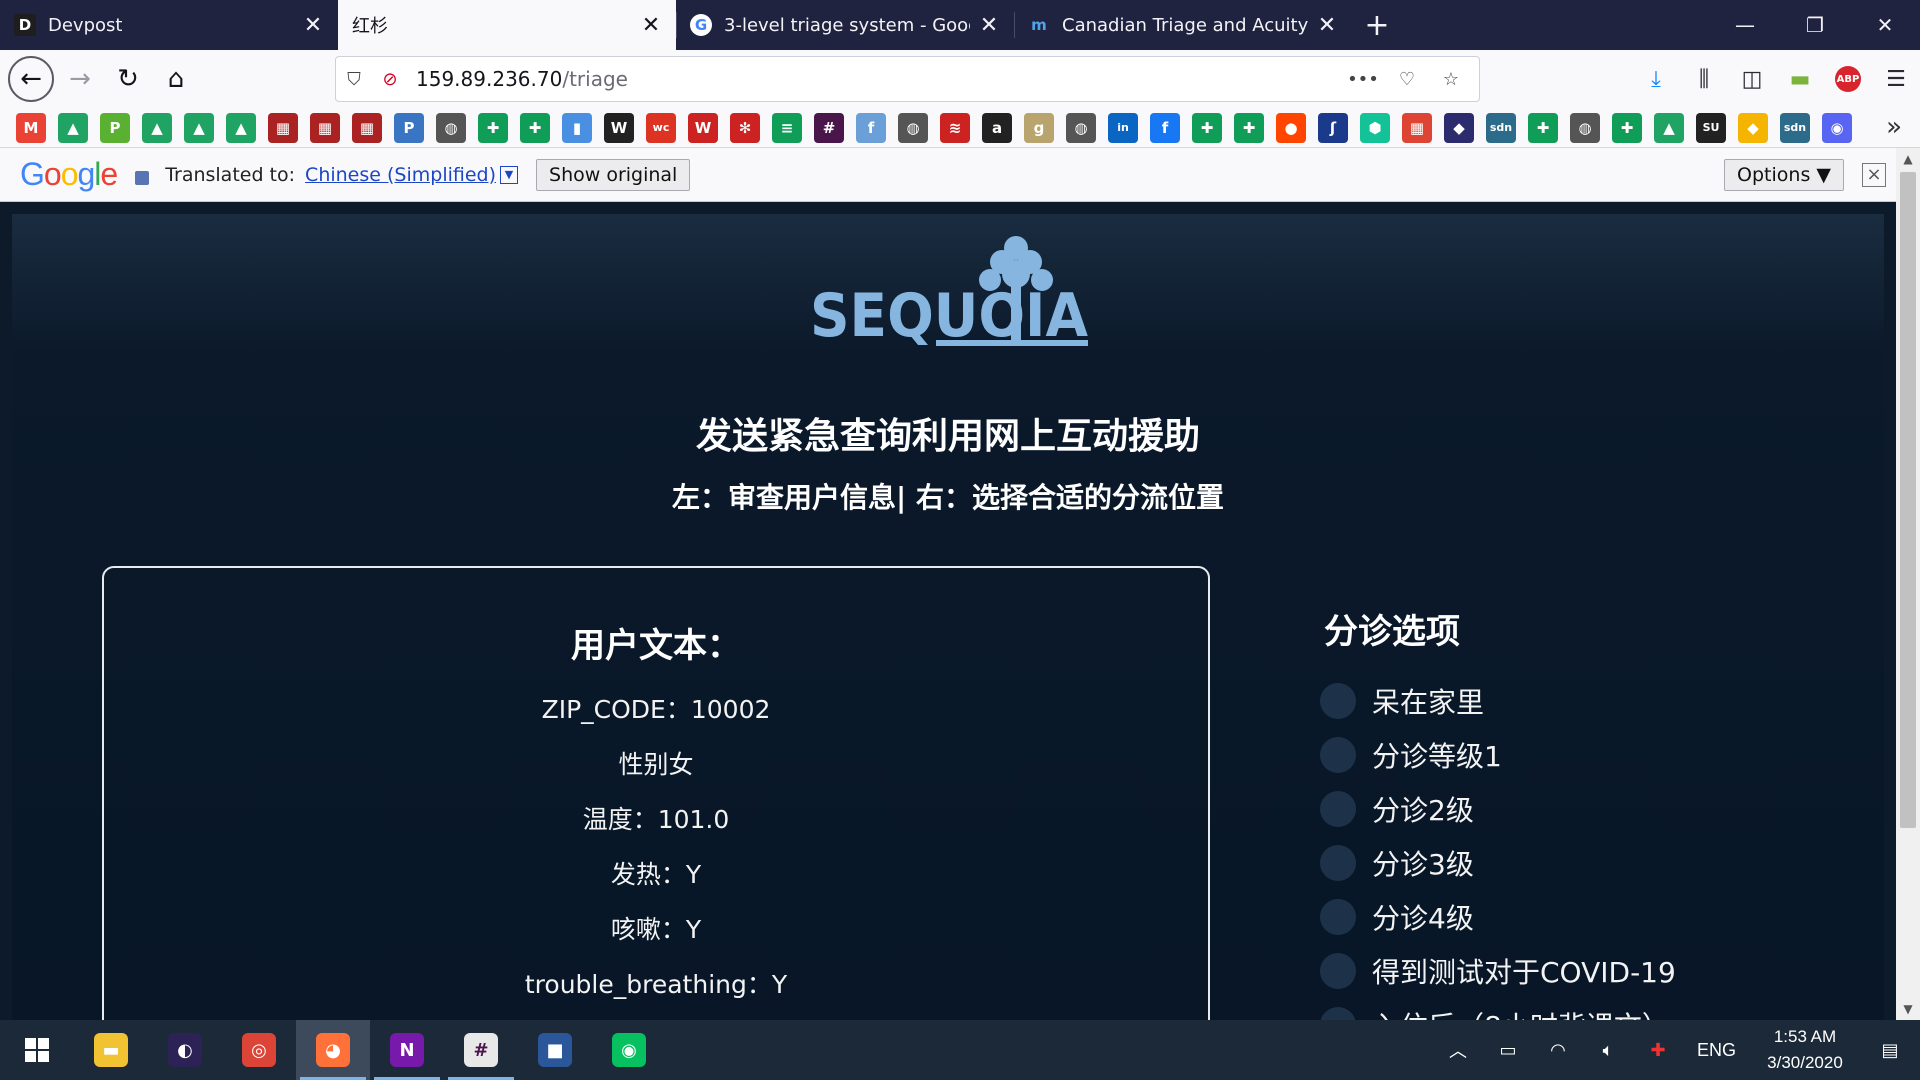  I want to click on hex-icon: ⬢, so click(1375, 127).